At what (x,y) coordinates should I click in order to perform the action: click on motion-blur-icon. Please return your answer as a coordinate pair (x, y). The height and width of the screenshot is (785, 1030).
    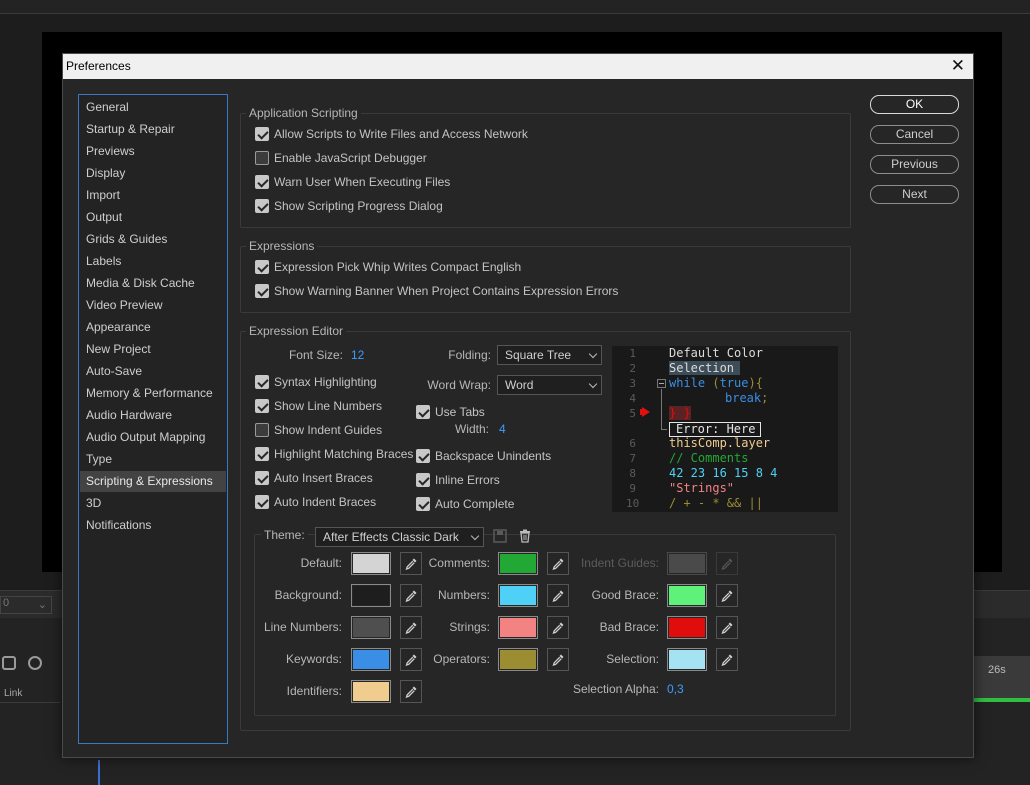
    Looking at the image, I should click on (35, 663).